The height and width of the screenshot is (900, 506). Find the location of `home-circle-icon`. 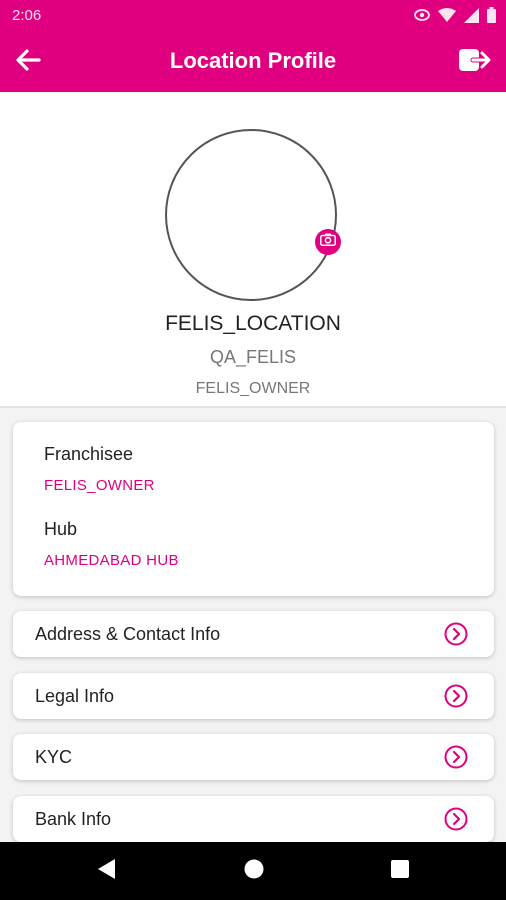

home-circle-icon is located at coordinates (254, 871).